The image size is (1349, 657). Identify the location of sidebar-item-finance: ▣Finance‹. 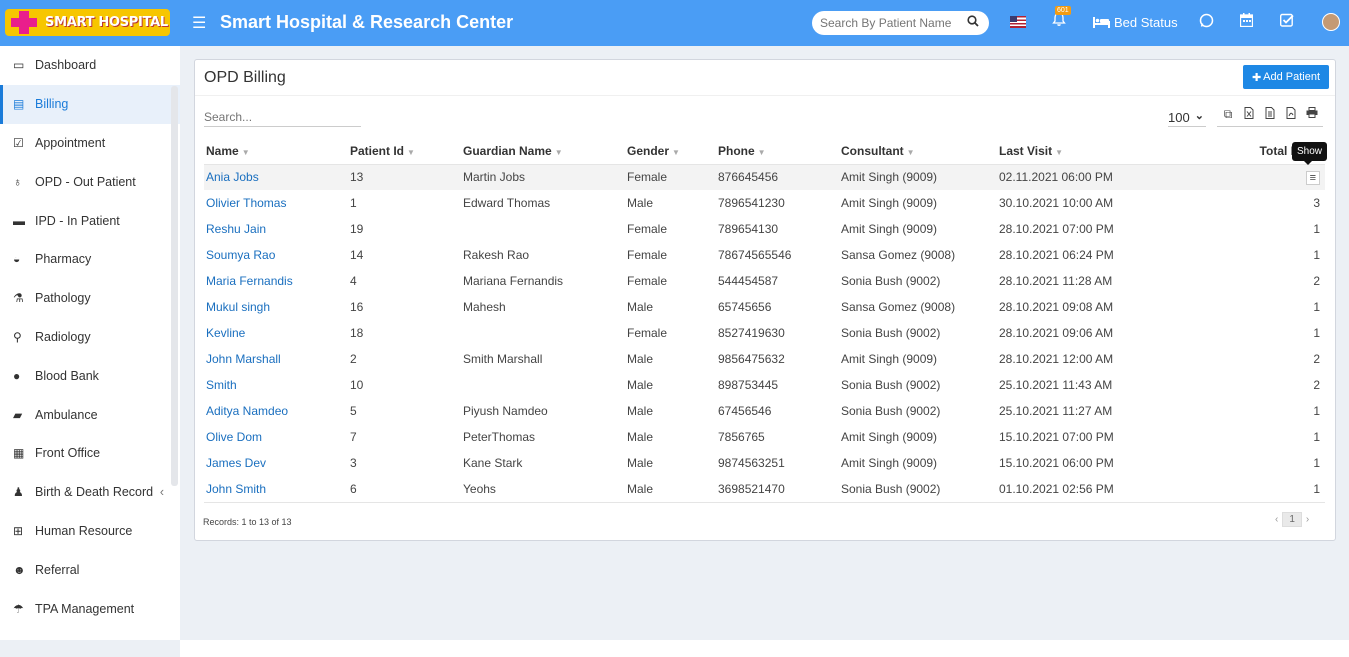
(90, 634).